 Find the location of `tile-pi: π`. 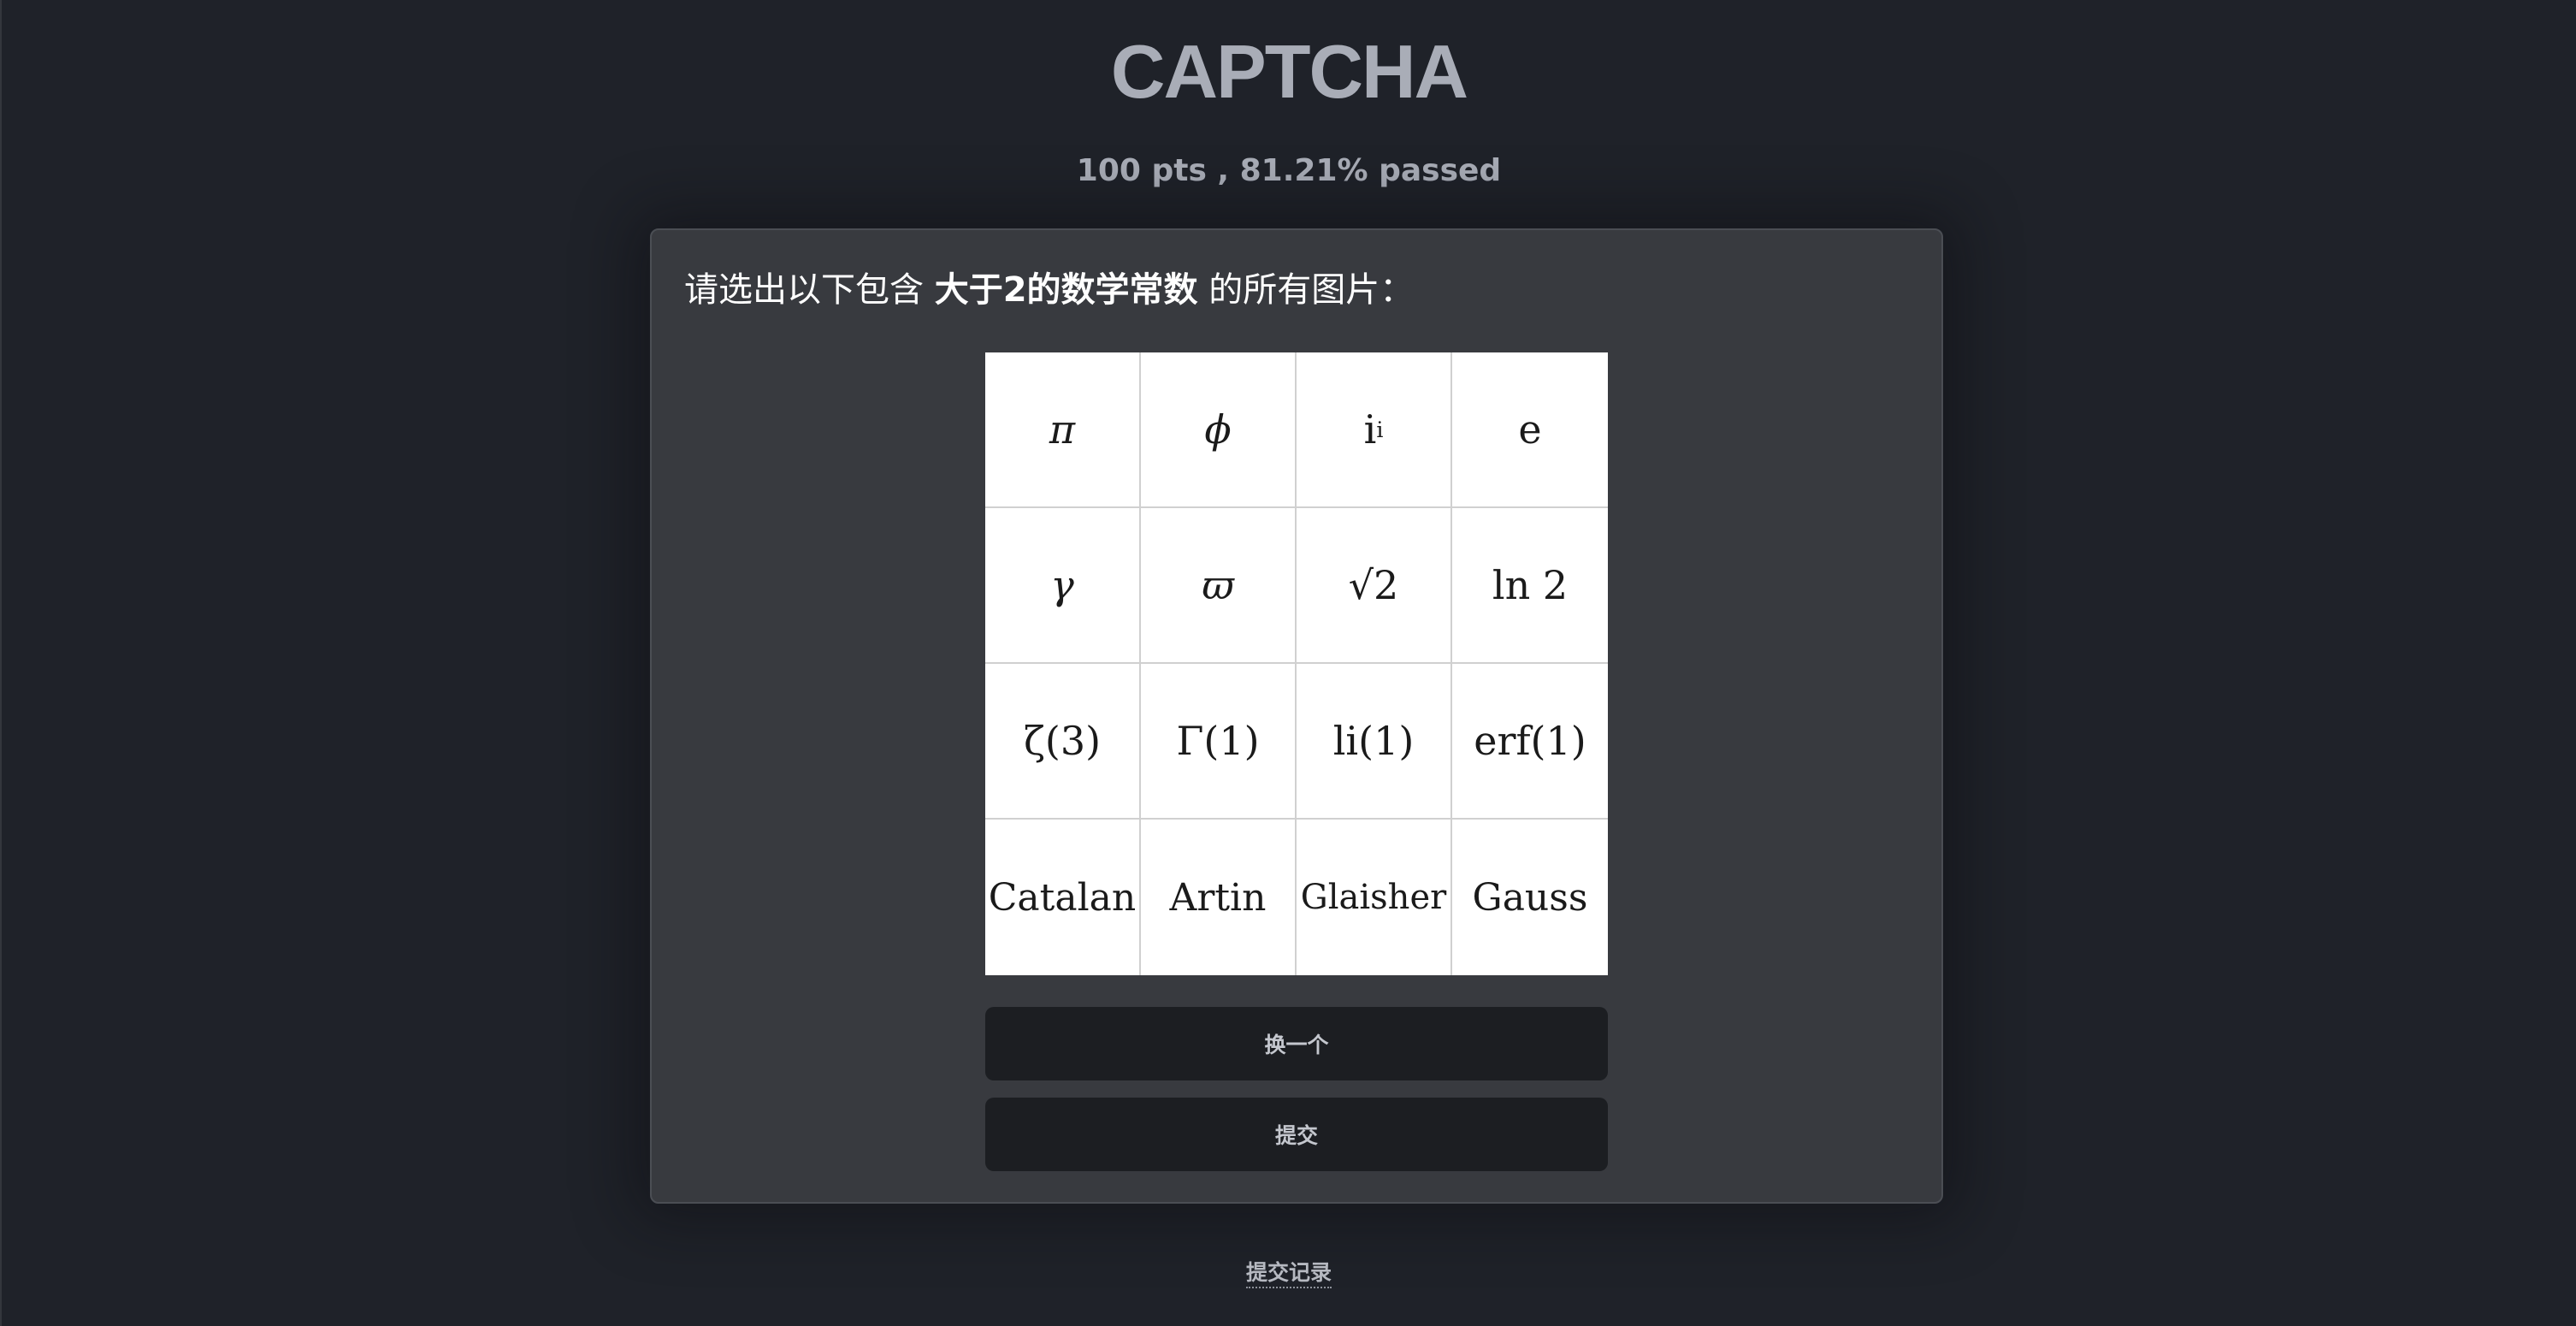

tile-pi: π is located at coordinates (1063, 430).